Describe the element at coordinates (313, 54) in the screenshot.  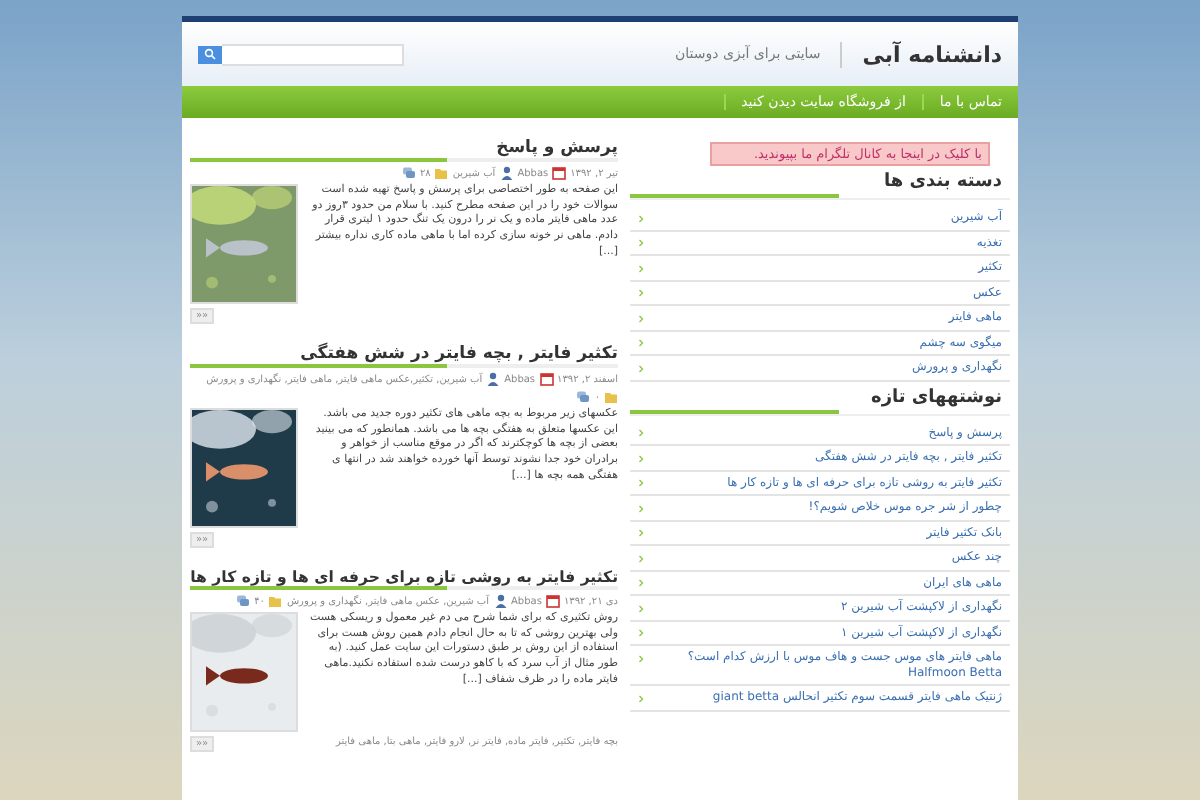
I see `search-field` at that location.